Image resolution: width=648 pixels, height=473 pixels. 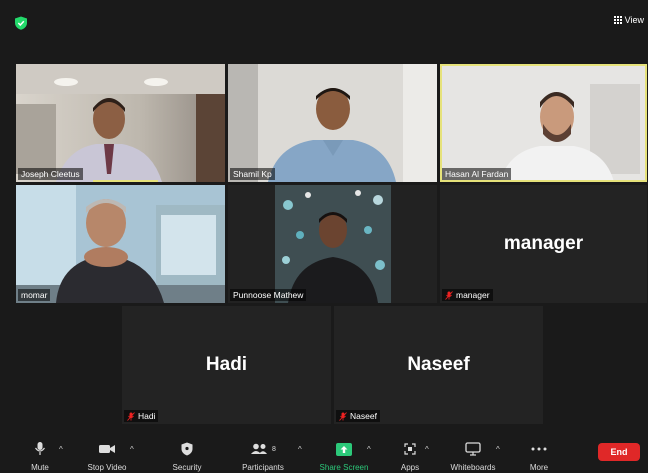 I want to click on video-options-caret: ^, so click(x=132, y=449).